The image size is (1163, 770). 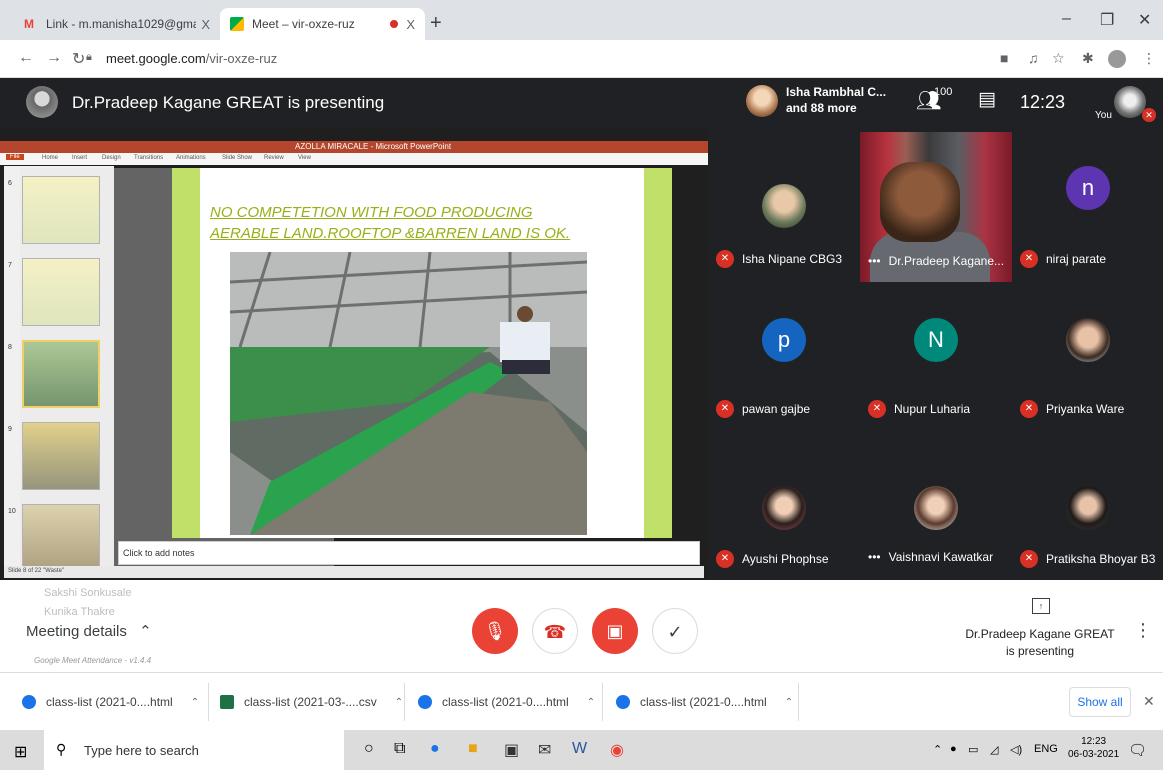 What do you see at coordinates (156, 58) in the screenshot?
I see `url-domain: meet.google.com` at bounding box center [156, 58].